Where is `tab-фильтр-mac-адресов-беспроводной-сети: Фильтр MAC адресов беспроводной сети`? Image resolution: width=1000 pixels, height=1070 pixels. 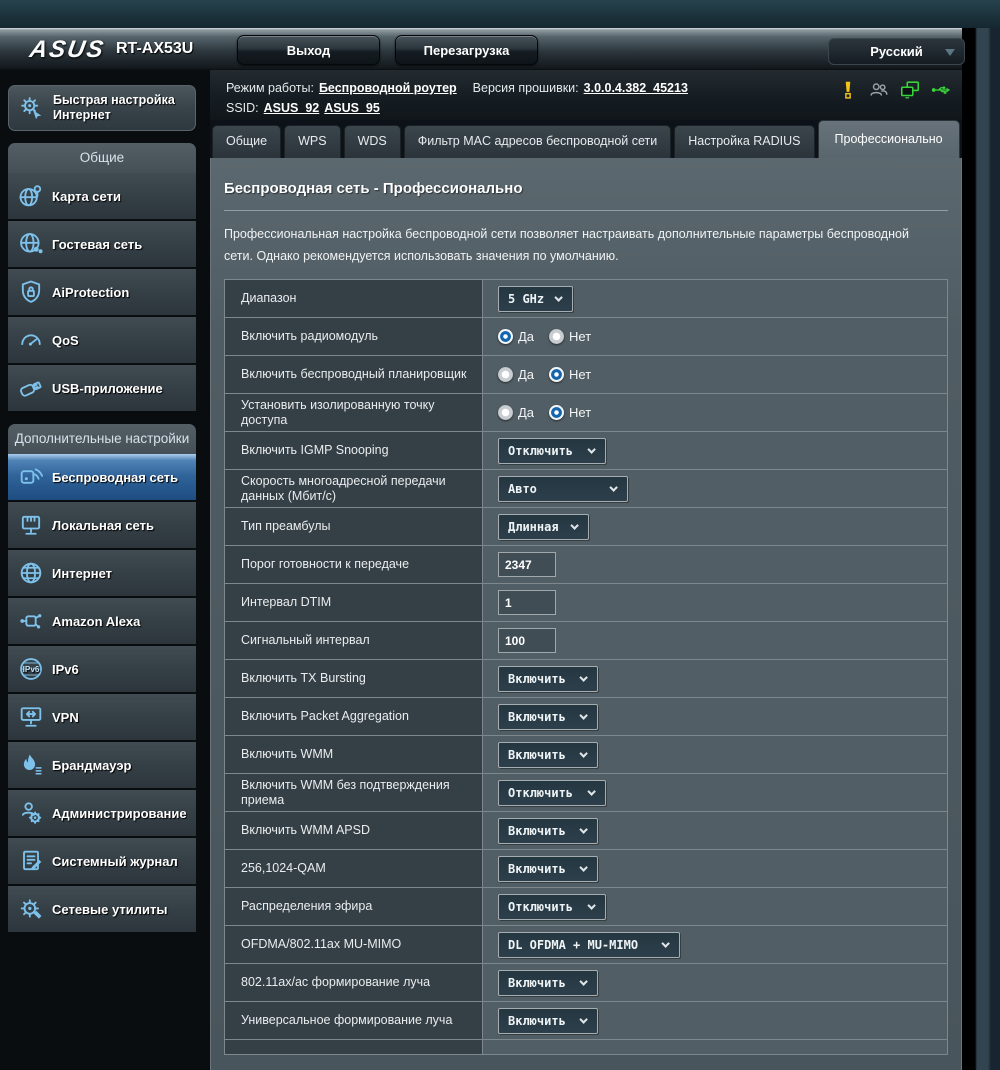
tab-фильтр-mac-адресов-беспроводной-сети: Фильтр MAC адресов беспроводной сети is located at coordinates (537, 141).